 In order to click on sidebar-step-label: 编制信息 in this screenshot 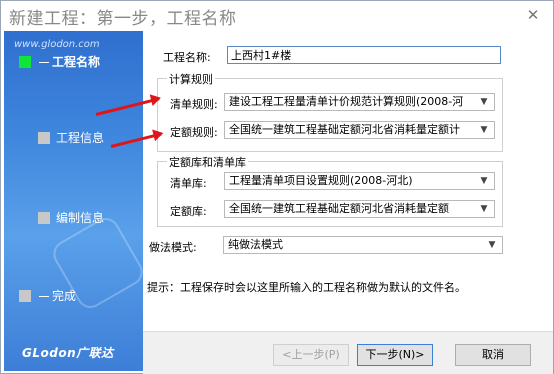, I will do `click(80, 218)`.